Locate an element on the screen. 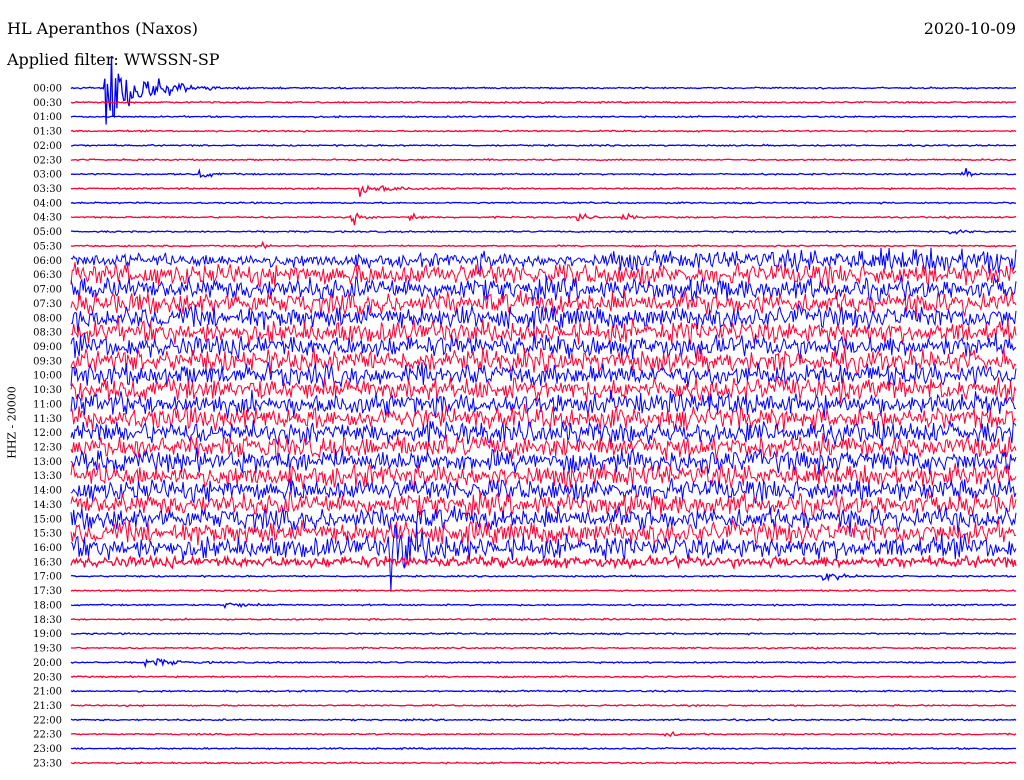 This screenshot has height=780, width=1024. row-label-1800: 18:00 is located at coordinates (47, 605).